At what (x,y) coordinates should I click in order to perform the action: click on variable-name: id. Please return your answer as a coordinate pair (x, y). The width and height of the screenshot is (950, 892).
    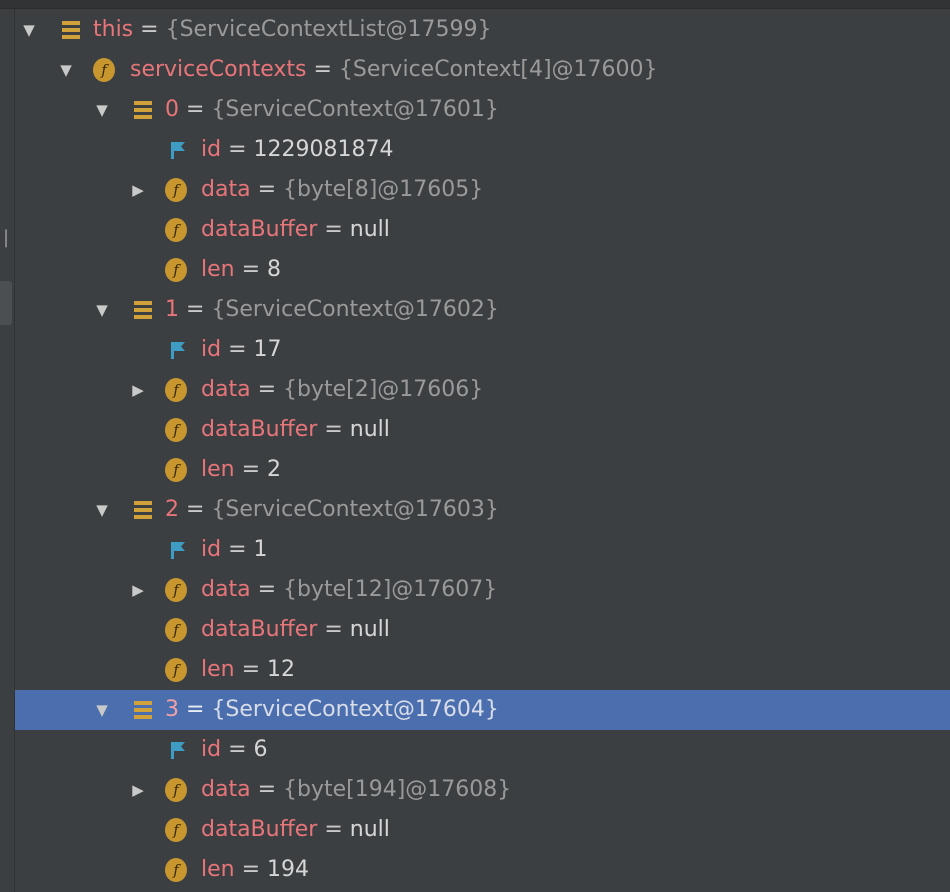
    Looking at the image, I should click on (211, 549).